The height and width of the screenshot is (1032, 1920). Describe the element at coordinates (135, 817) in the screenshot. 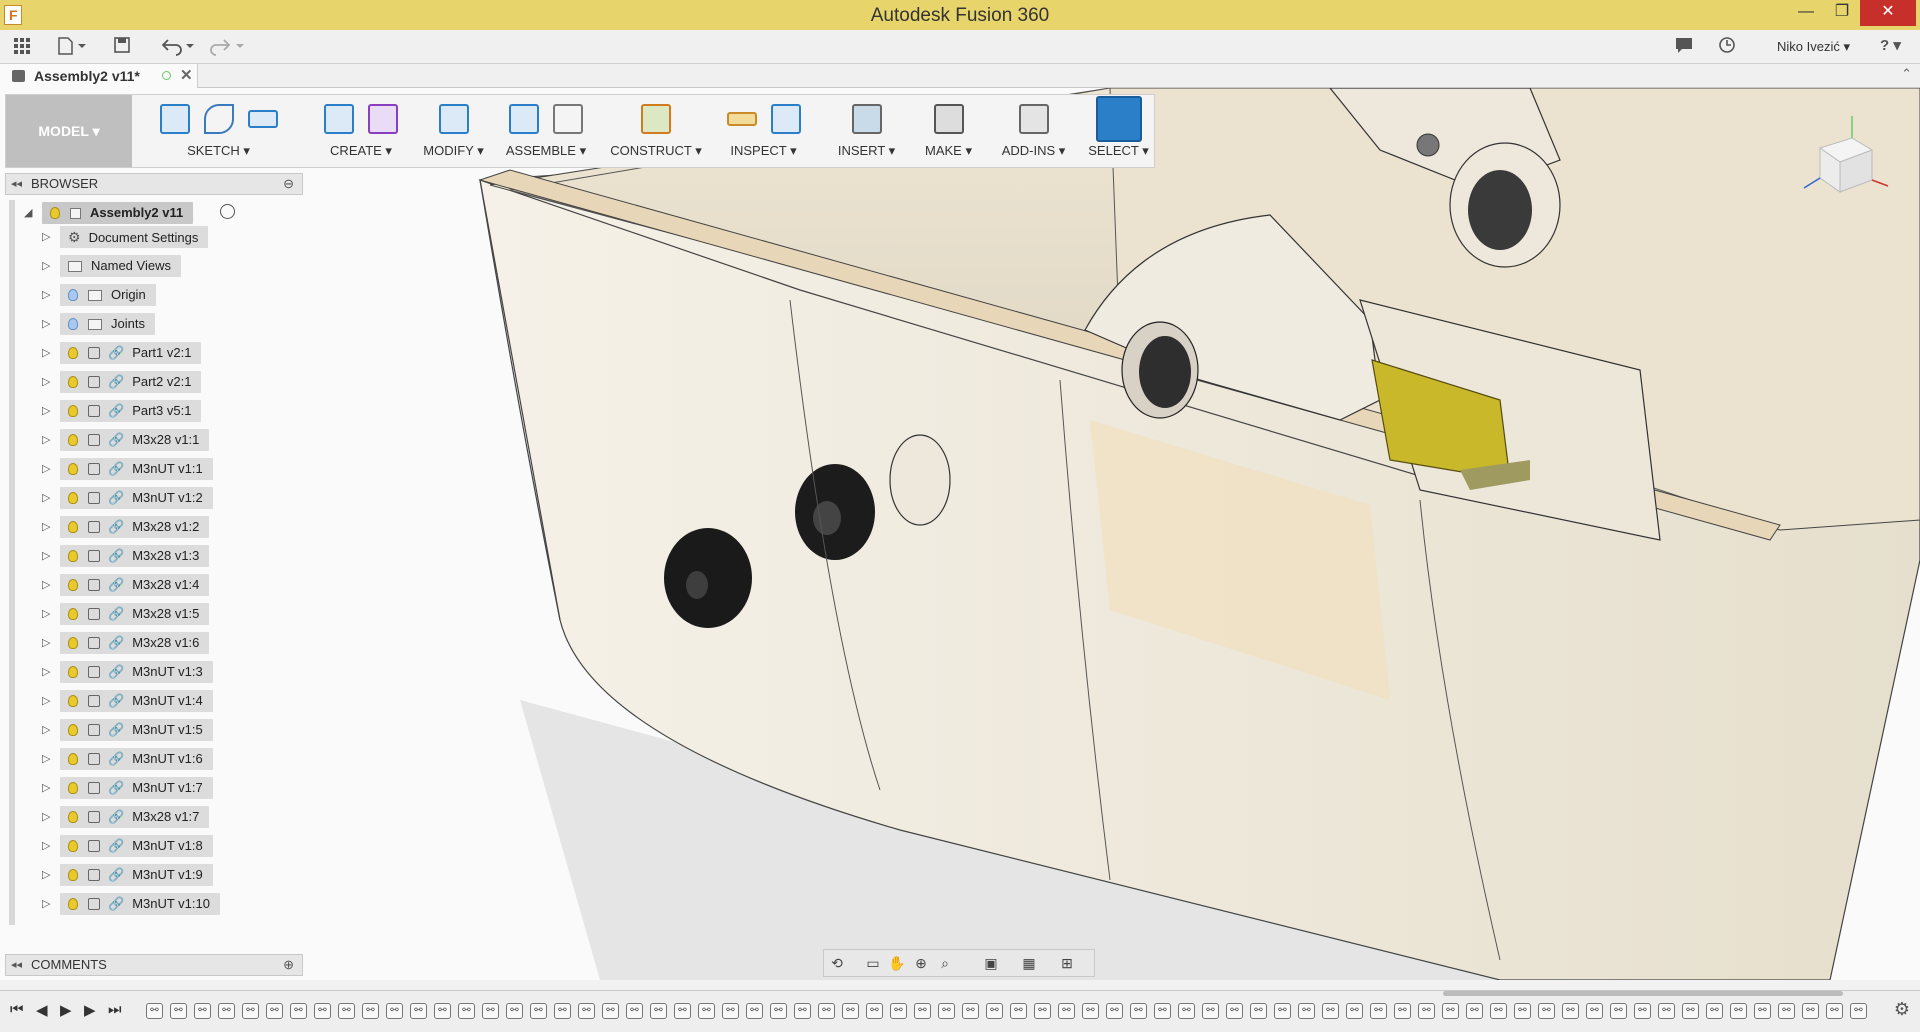

I see `tree-item-pill: 🔗 M3x28 v1:7` at that location.